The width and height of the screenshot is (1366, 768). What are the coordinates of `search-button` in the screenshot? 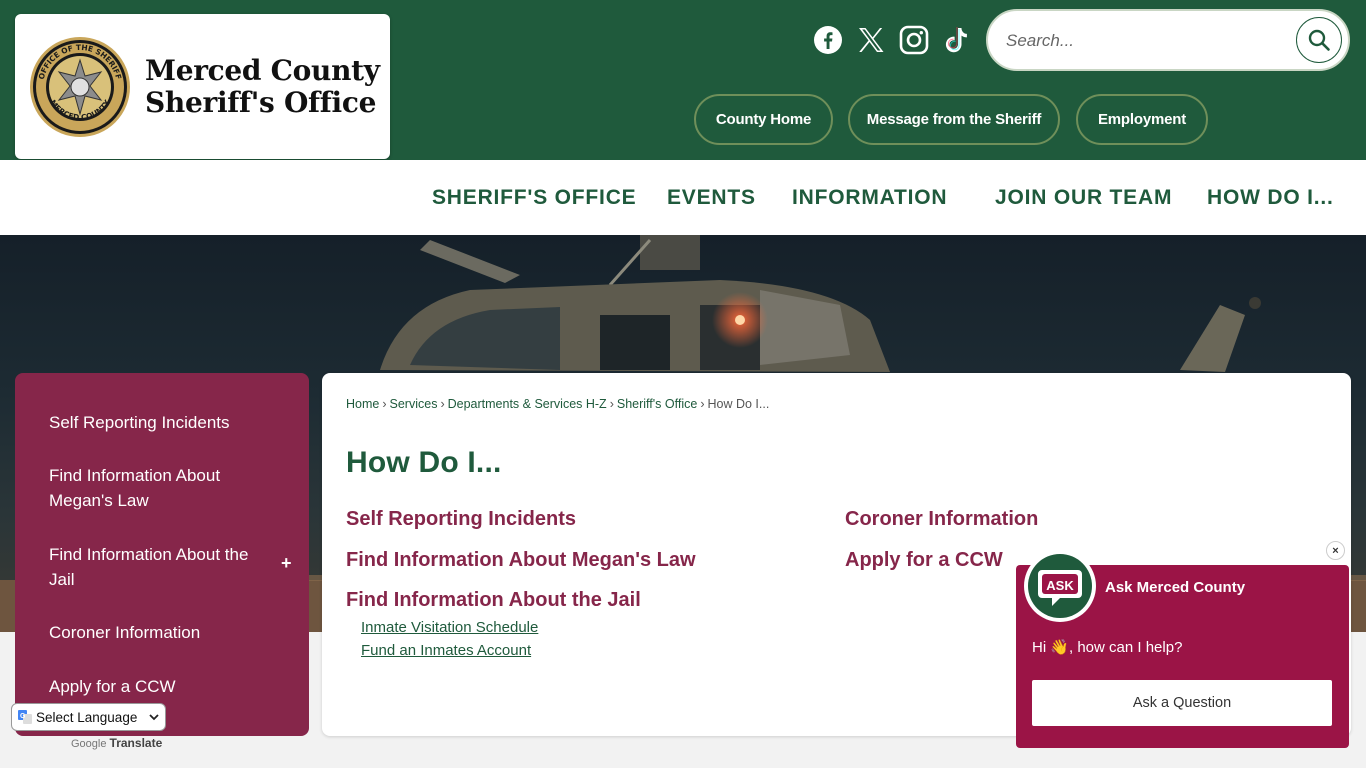 It's located at (1319, 40).